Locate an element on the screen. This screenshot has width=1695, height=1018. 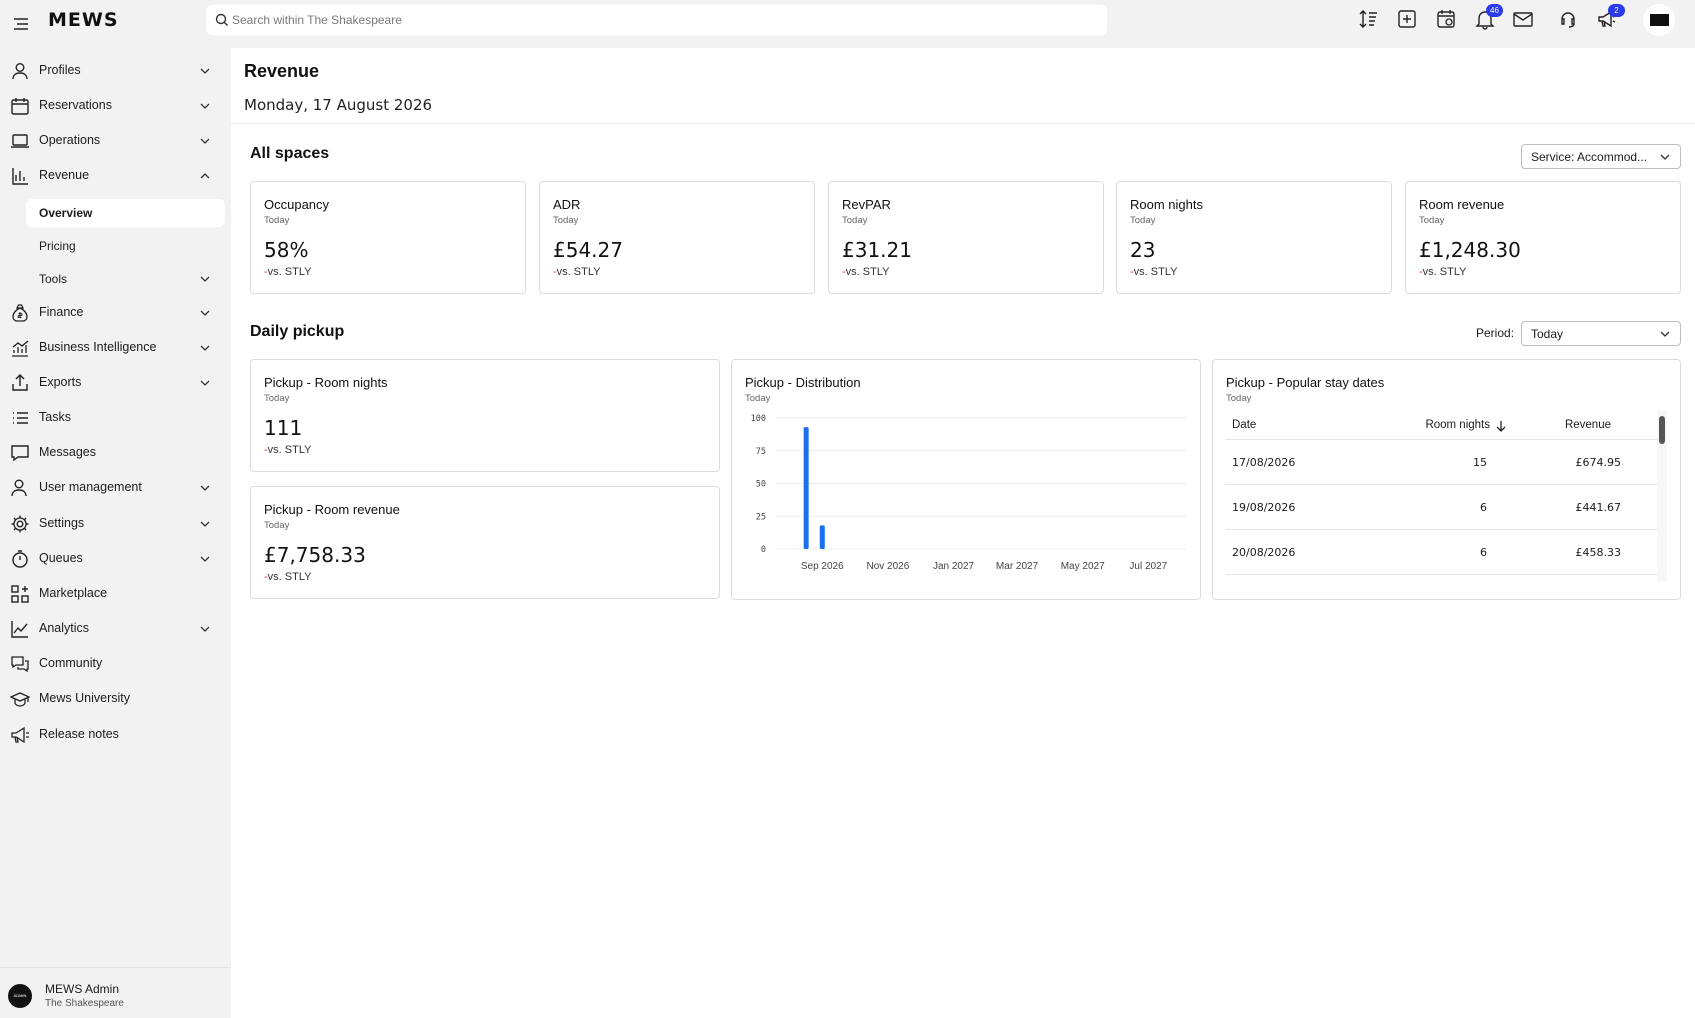
table-row: 20/08/2026 6 £458.33 is located at coordinates (1441, 552).